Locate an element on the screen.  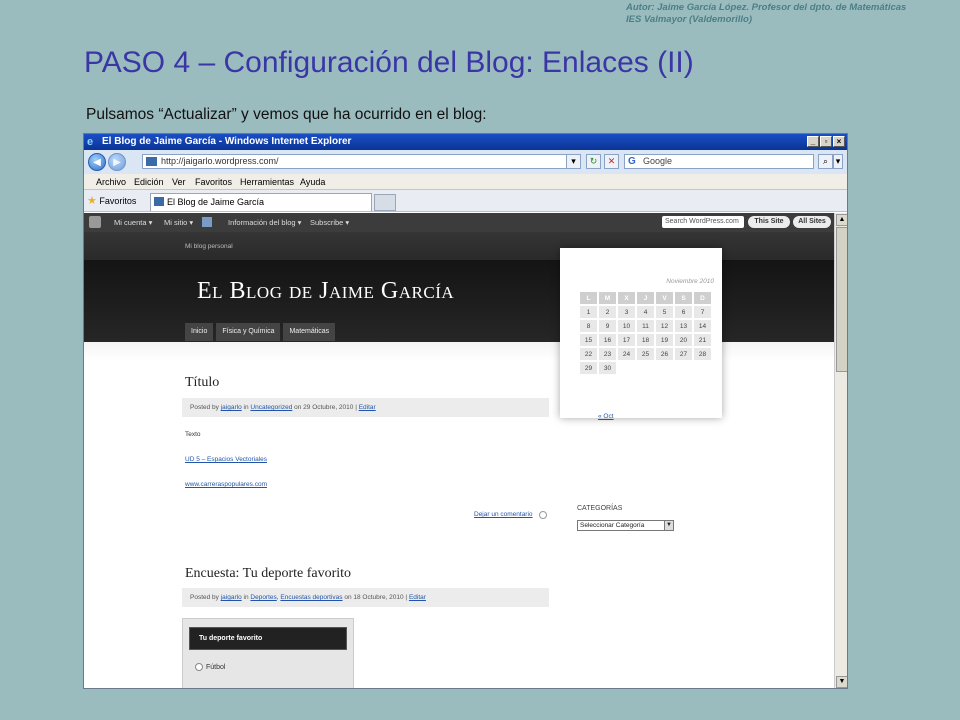
wp-subscribe: Subscribe ▾ is located at coordinates (329, 222).